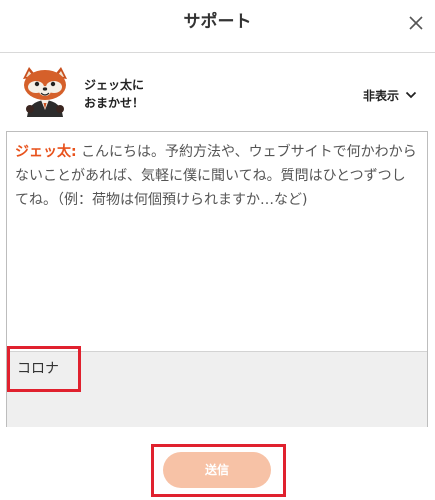  I want to click on page-title: サポート, so click(217, 22).